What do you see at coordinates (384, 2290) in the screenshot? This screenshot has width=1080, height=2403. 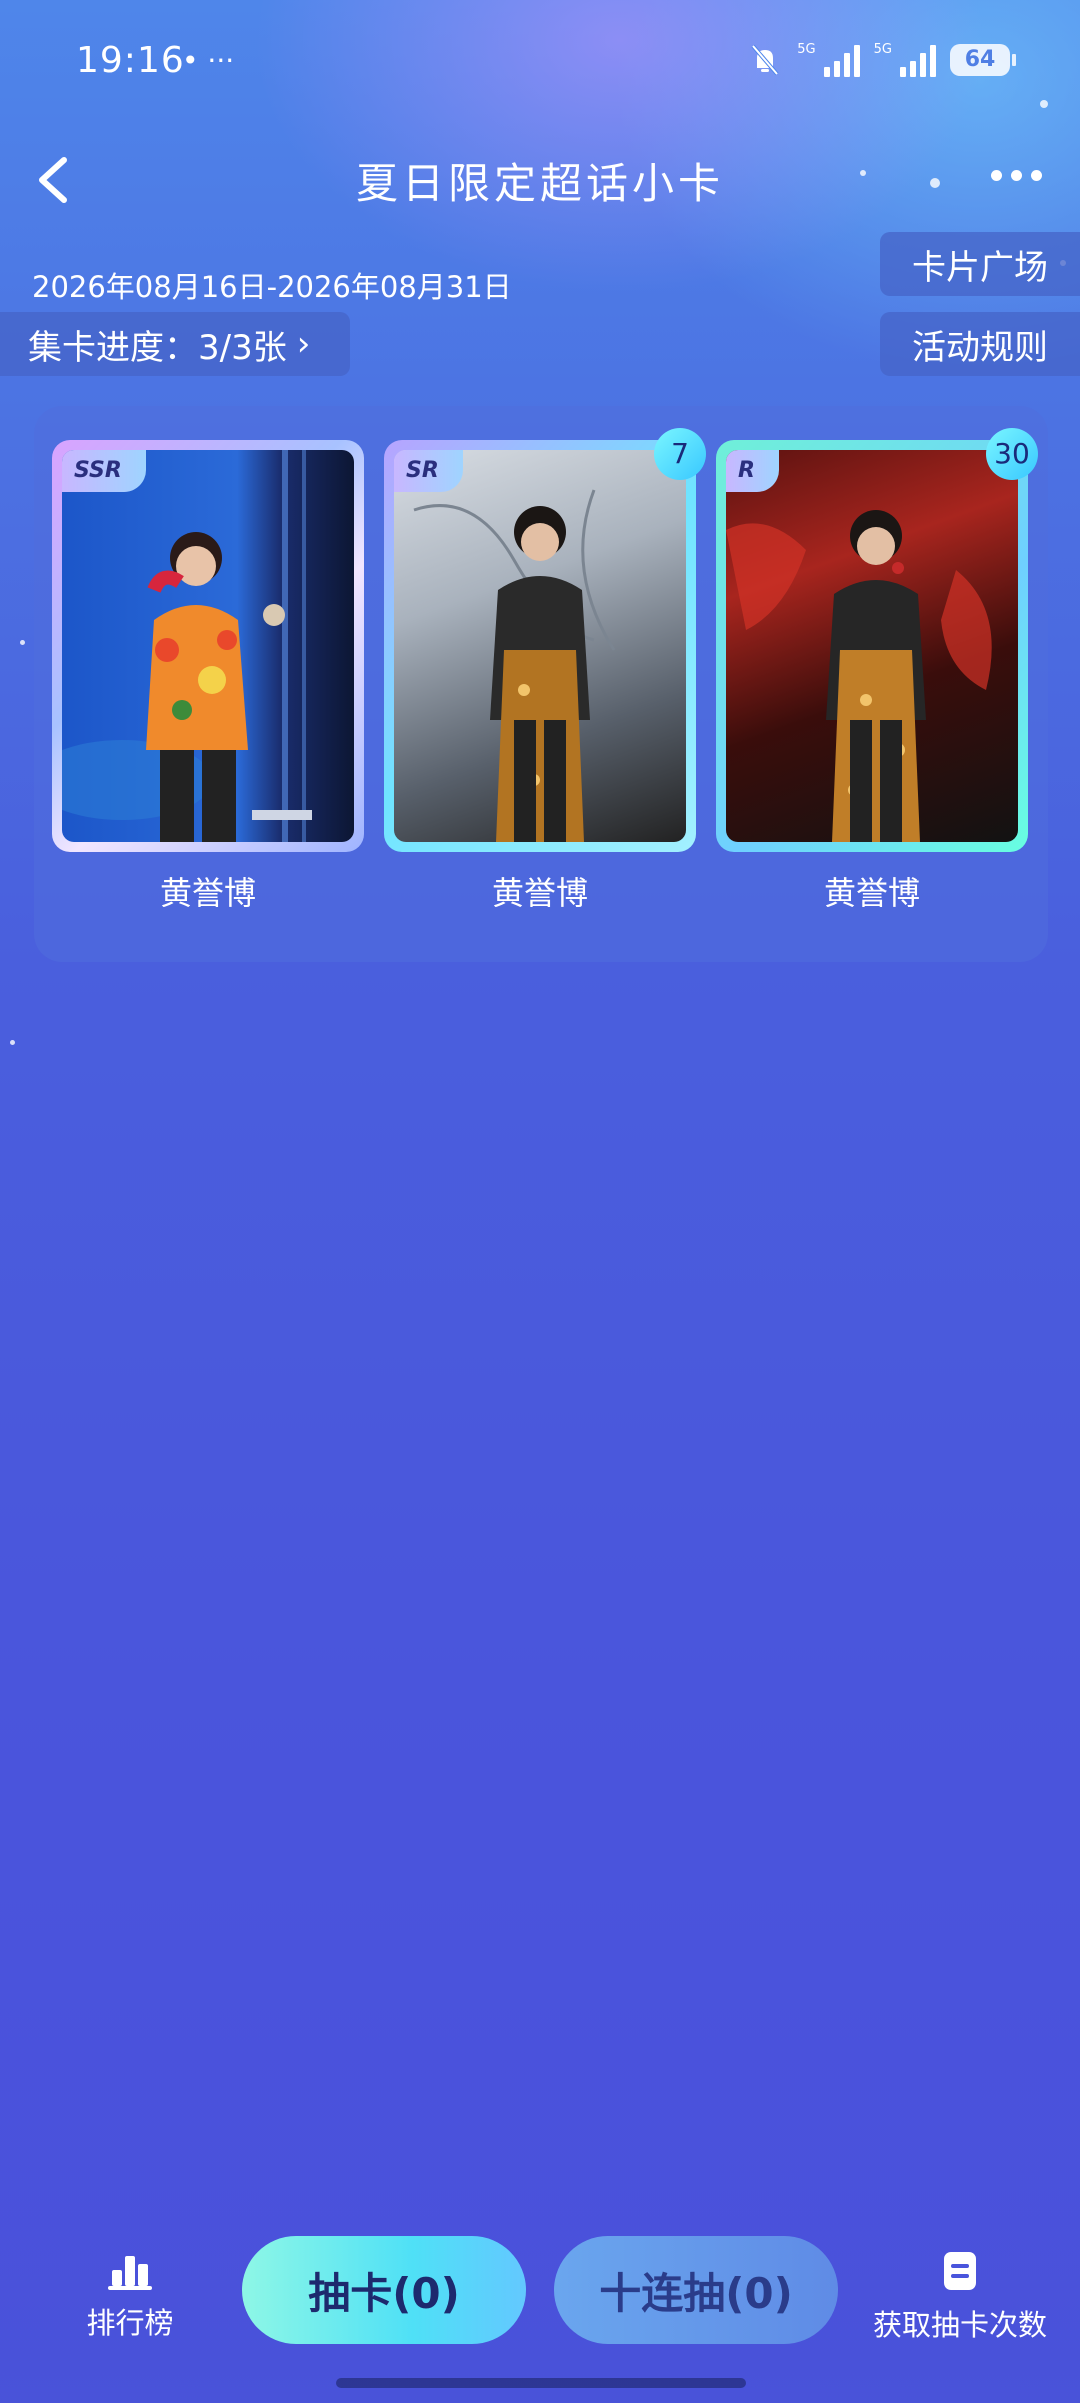 I see `draw-button: 抽卡(0)` at bounding box center [384, 2290].